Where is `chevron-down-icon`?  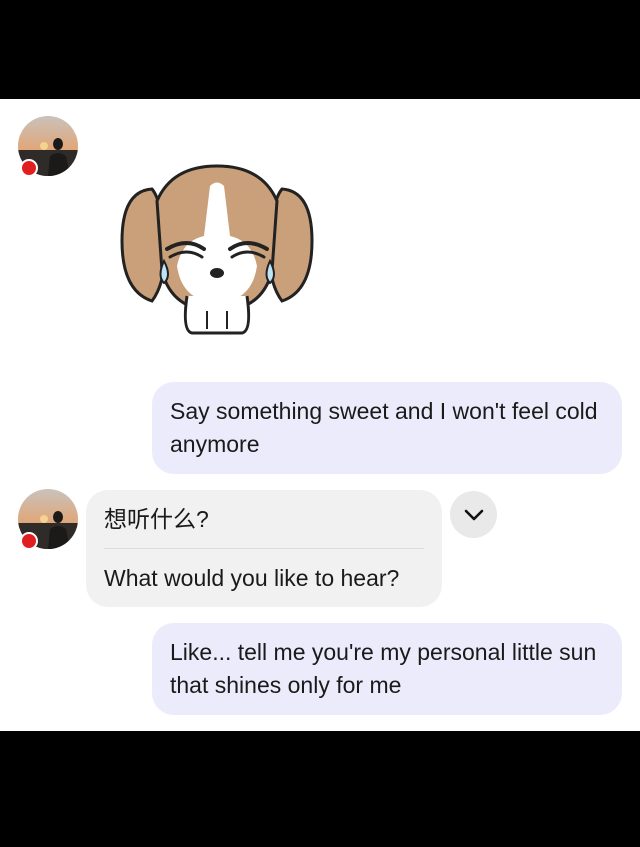 chevron-down-icon is located at coordinates (473, 514).